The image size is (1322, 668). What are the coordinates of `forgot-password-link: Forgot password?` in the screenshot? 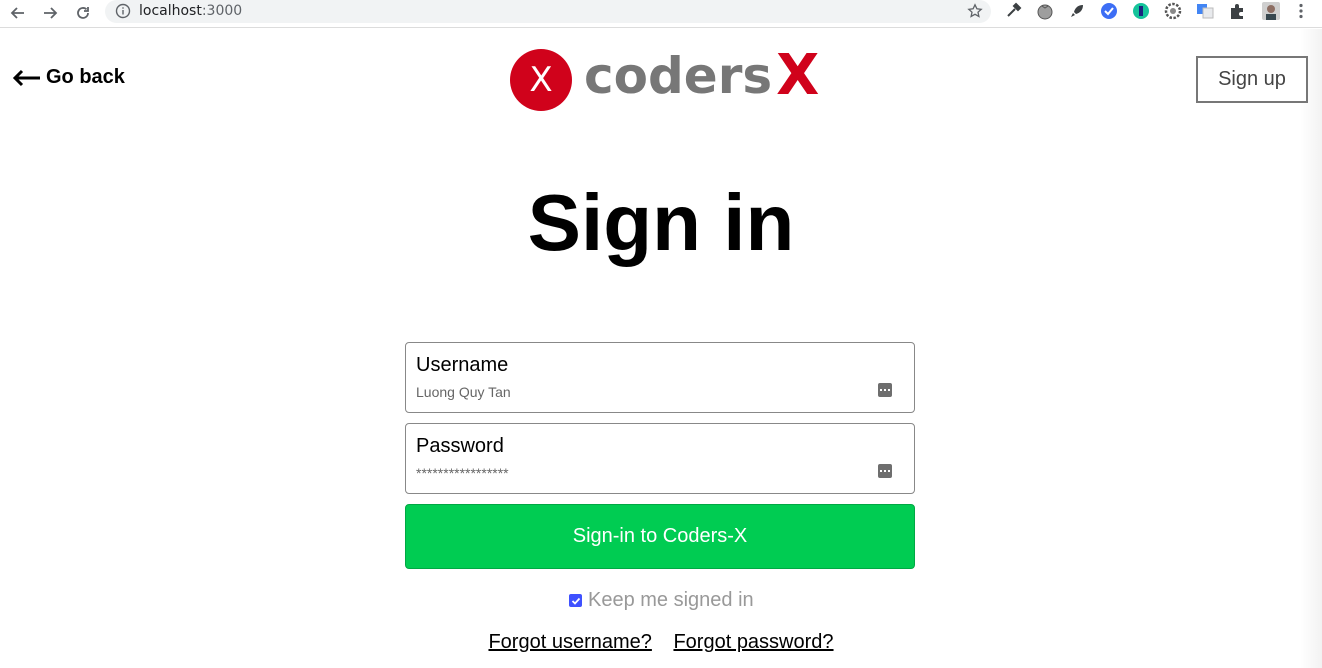 It's located at (753, 642).